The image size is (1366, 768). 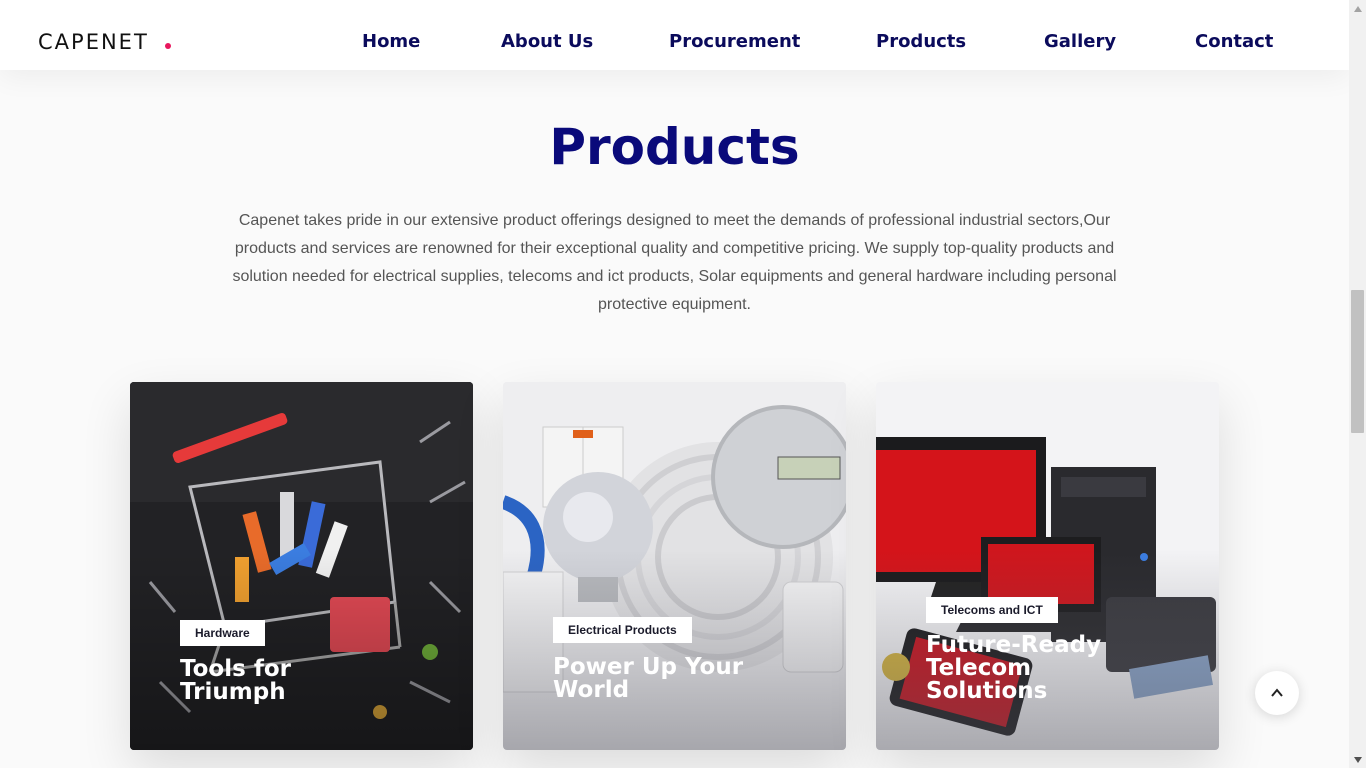 What do you see at coordinates (921, 41) in the screenshot?
I see `nav-products: Products` at bounding box center [921, 41].